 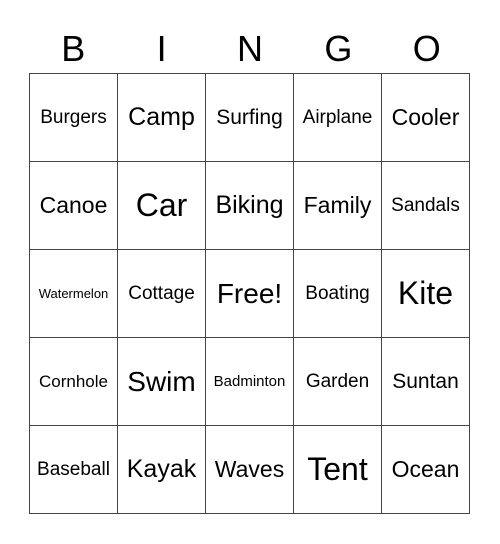 What do you see at coordinates (425, 469) in the screenshot?
I see `bingo-cell: Ocean` at bounding box center [425, 469].